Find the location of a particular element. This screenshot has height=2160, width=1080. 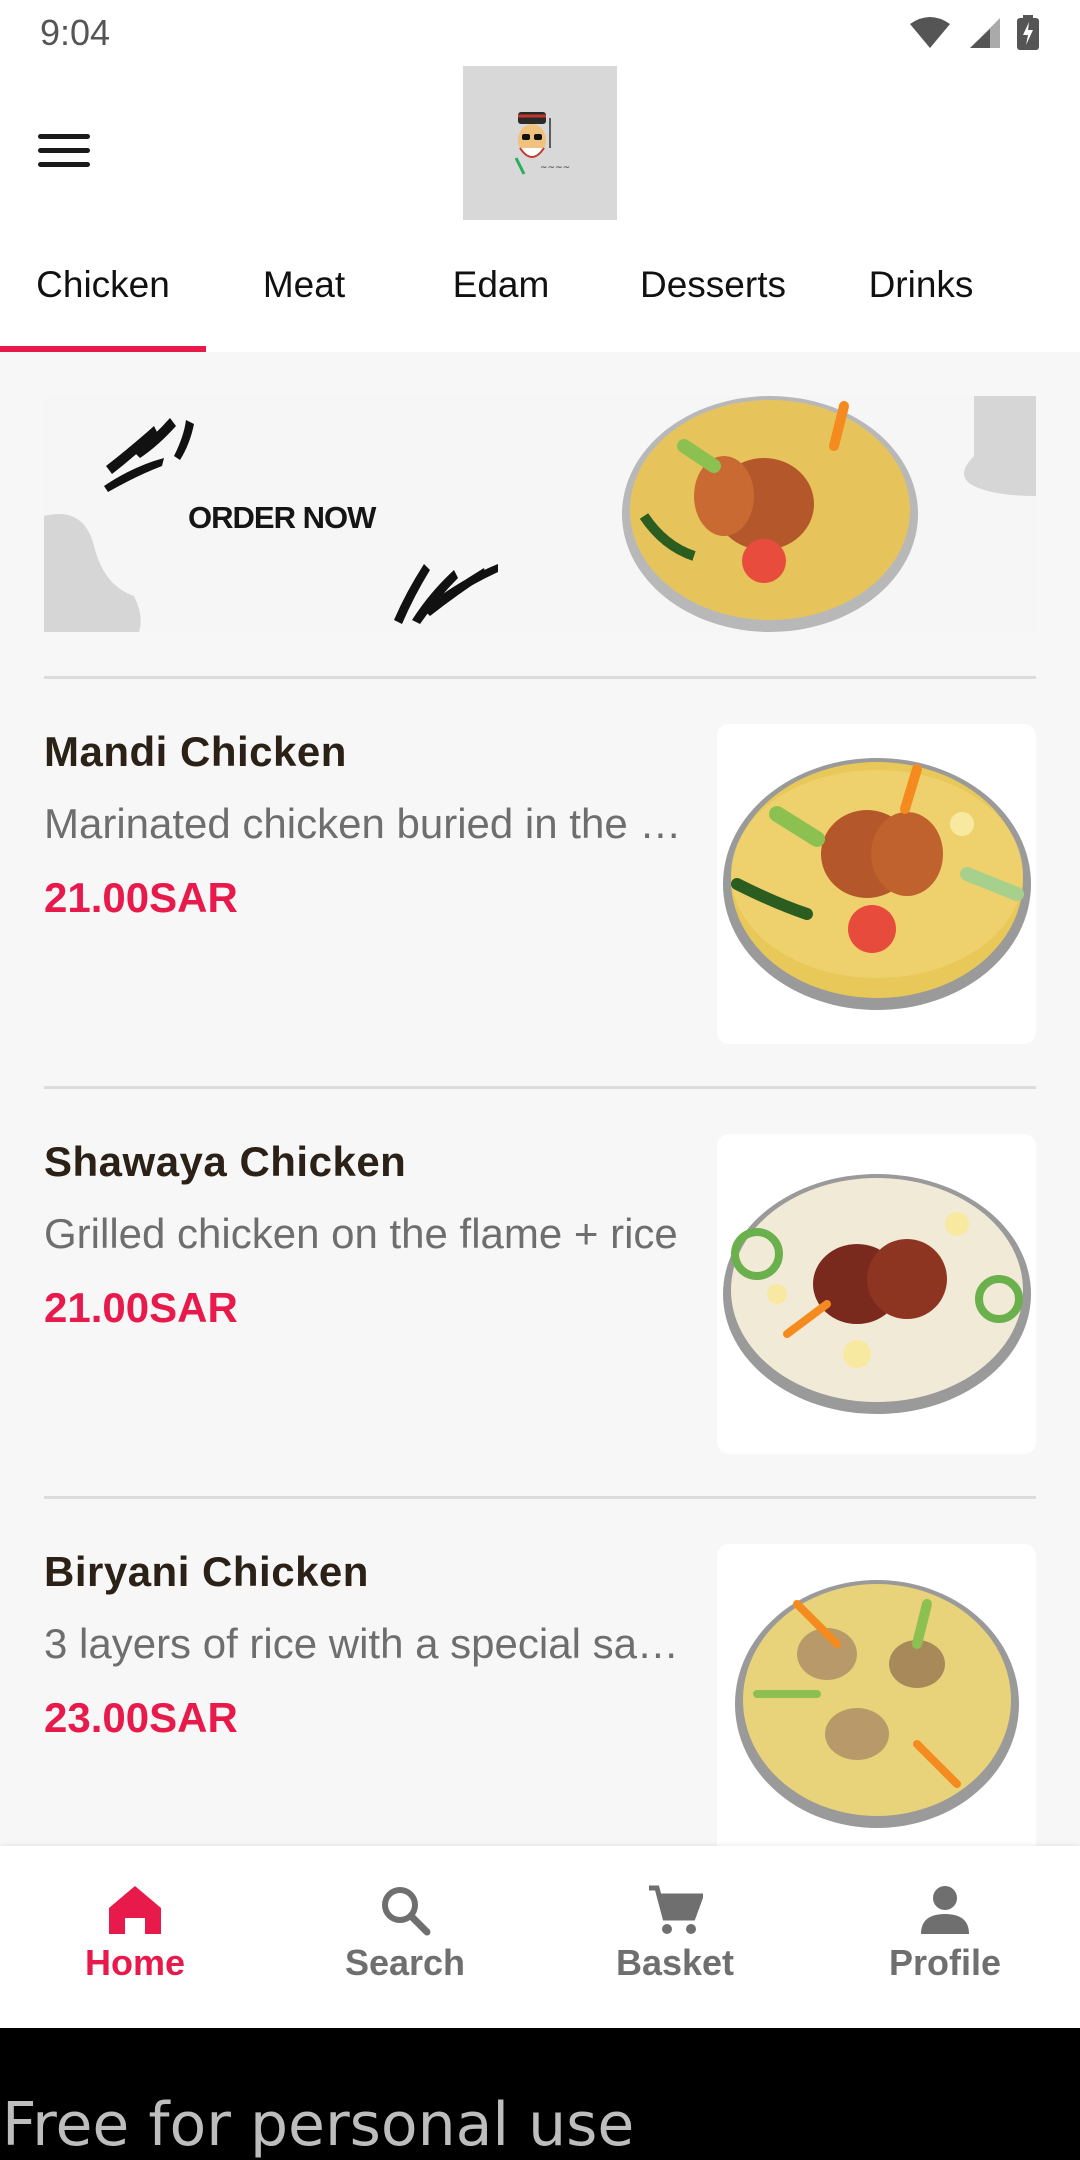

bottom-navigation: Home Search Basket Profile is located at coordinates (540, 1937).